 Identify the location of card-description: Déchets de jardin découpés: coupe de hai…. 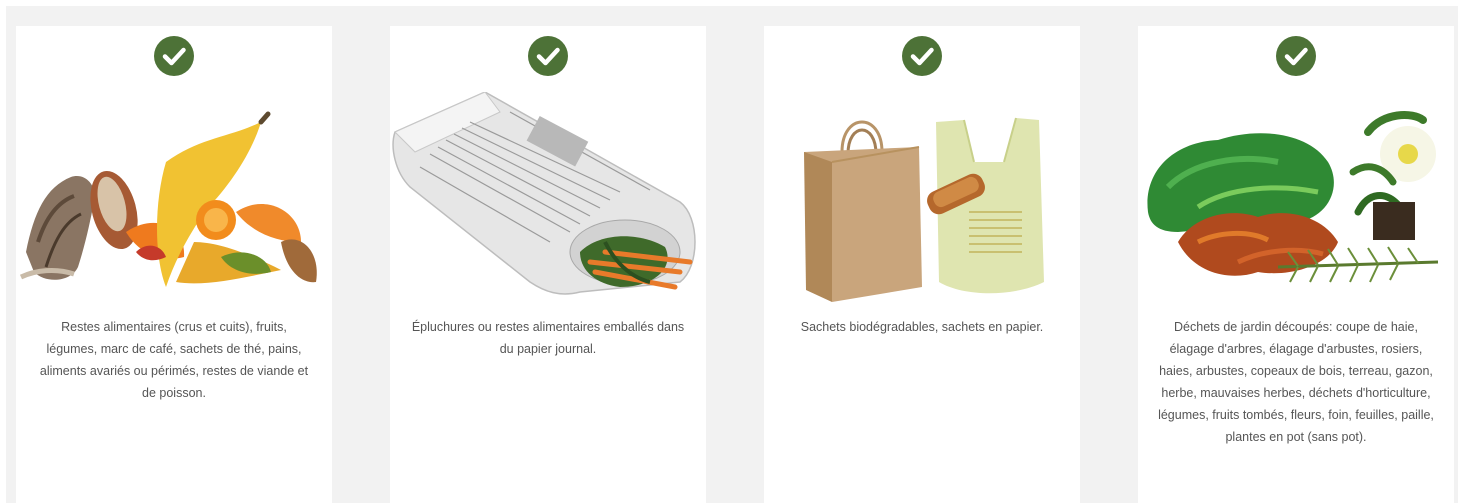
(1296, 382).